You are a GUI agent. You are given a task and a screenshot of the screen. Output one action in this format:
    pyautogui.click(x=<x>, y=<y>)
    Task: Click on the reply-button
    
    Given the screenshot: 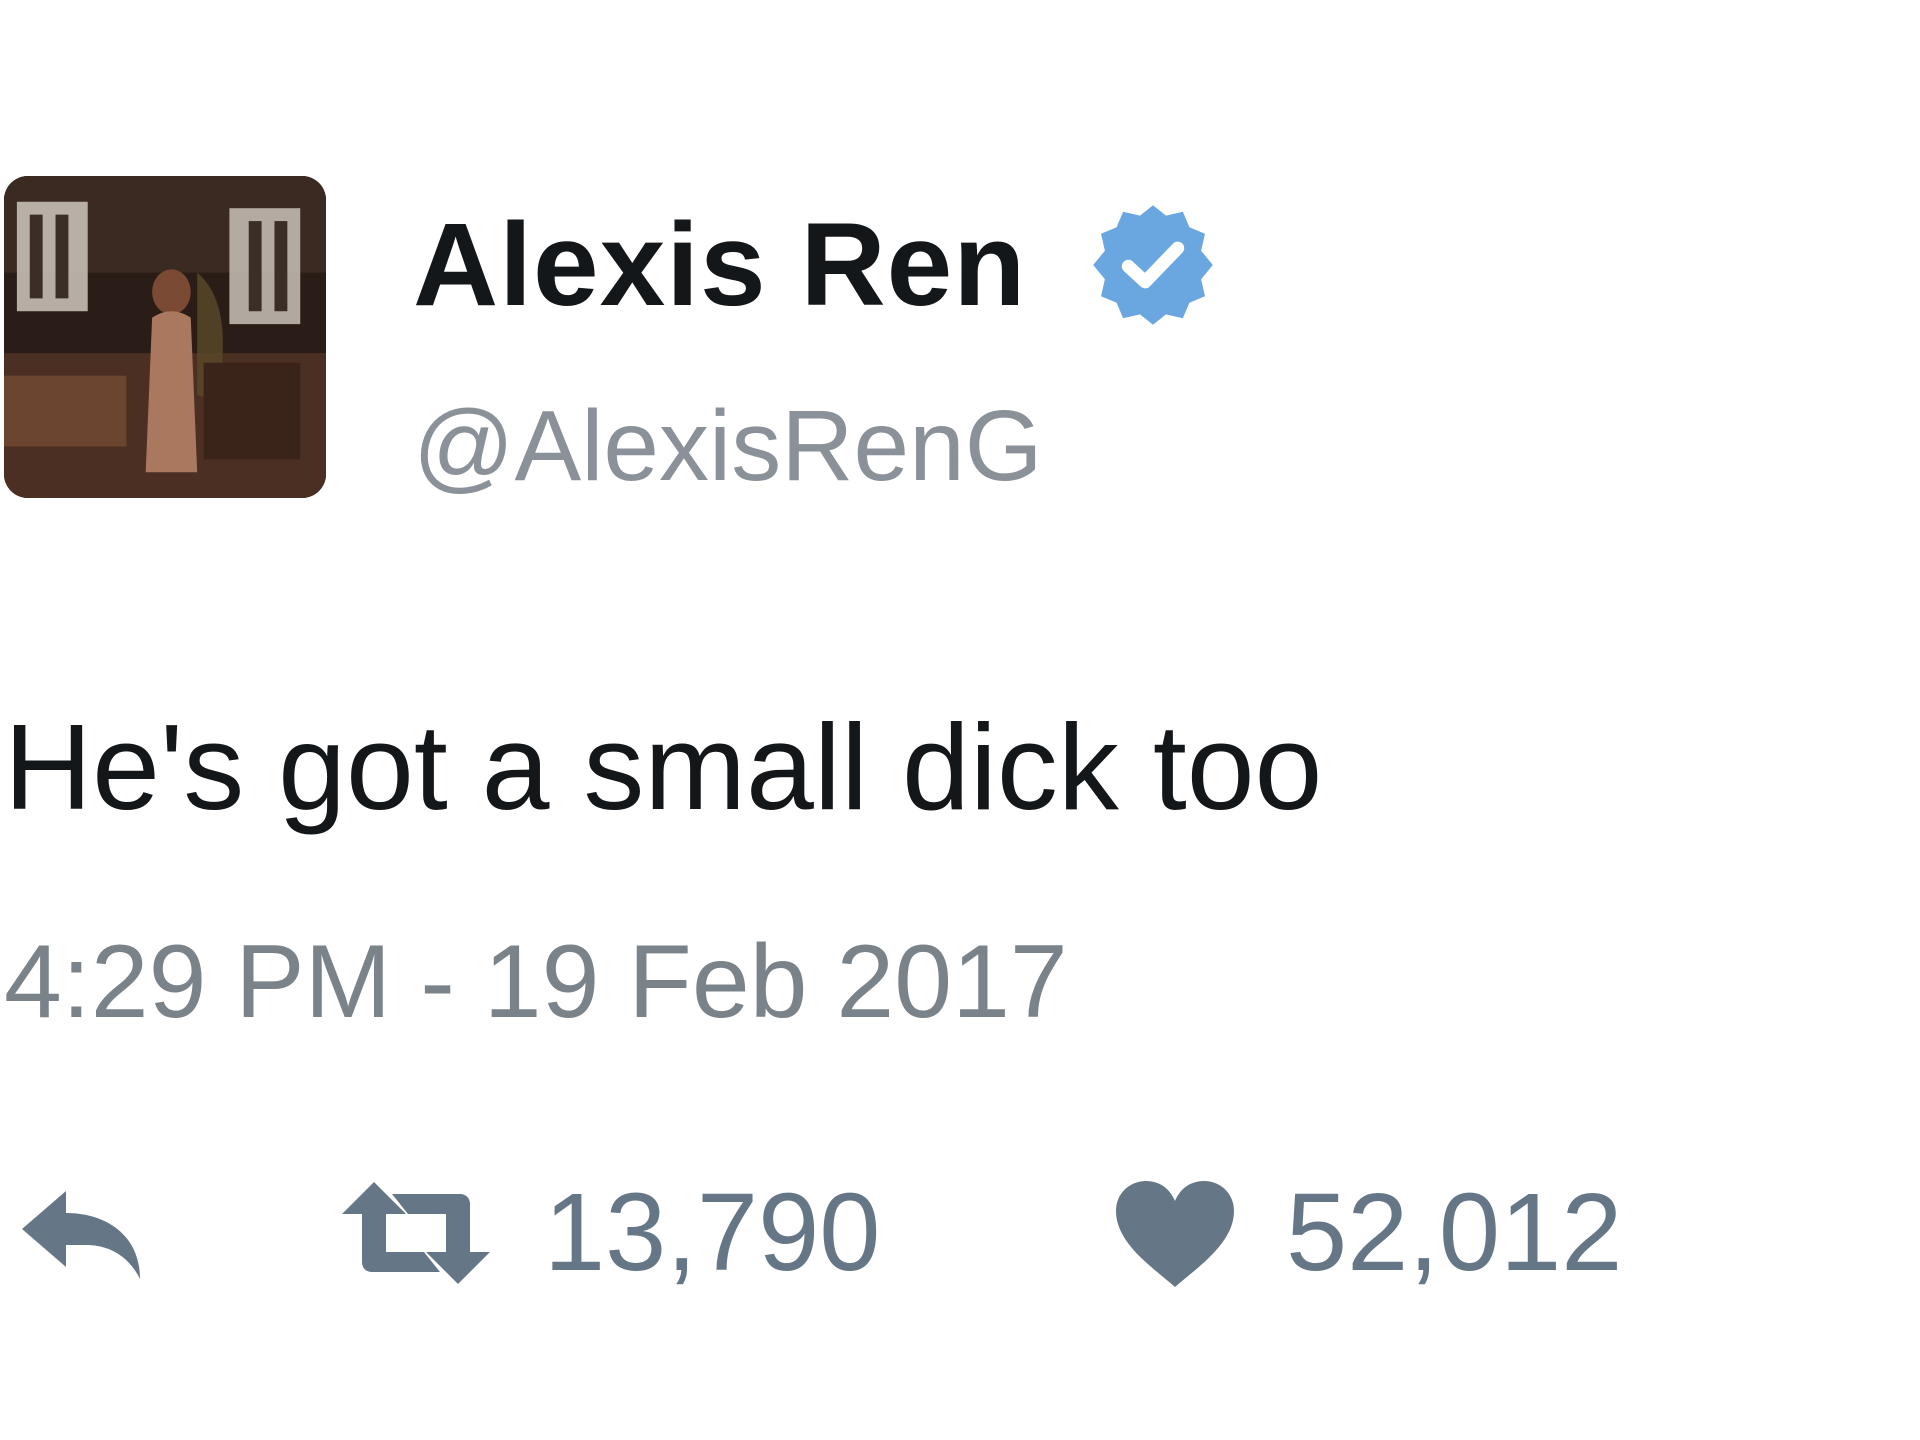 What is the action you would take?
    pyautogui.click(x=81, y=1233)
    